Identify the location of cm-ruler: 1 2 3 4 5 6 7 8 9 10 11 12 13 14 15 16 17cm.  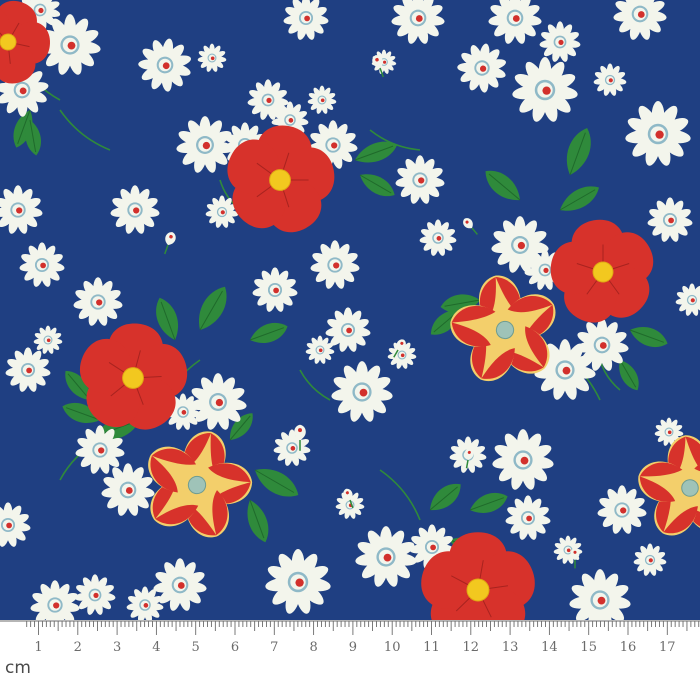
(350, 660).